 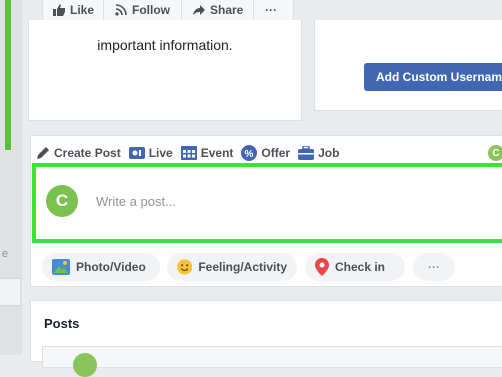 I want to click on follow-button: Follow, so click(x=142, y=10).